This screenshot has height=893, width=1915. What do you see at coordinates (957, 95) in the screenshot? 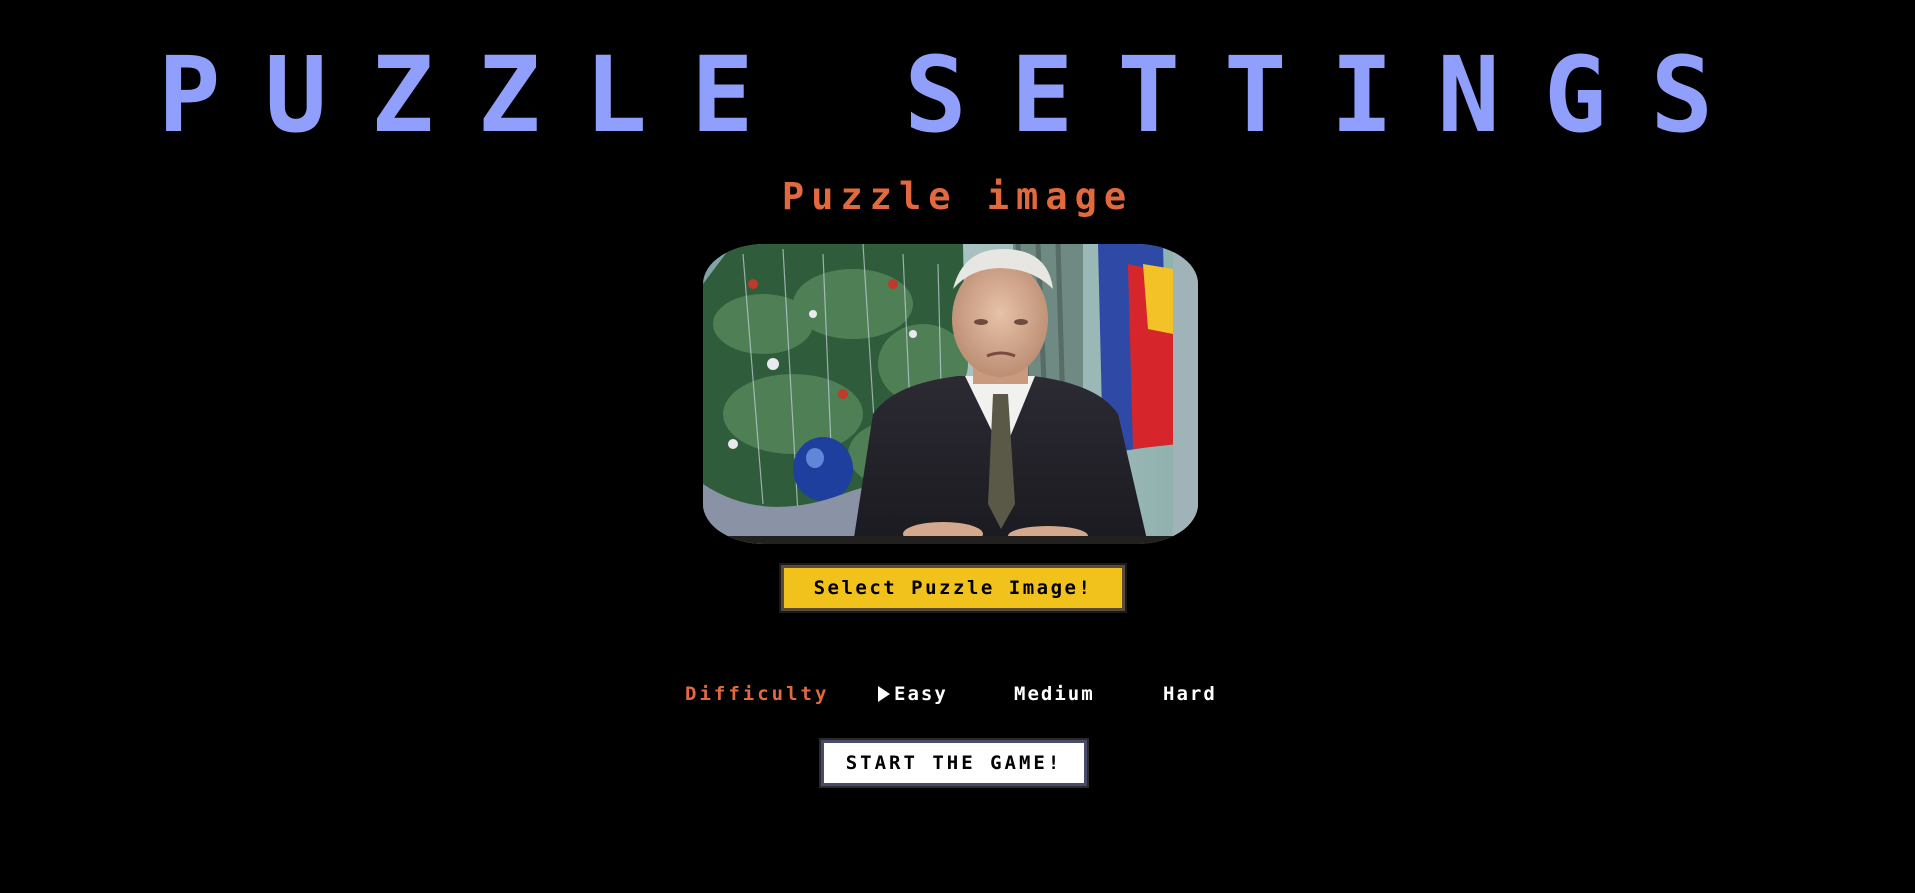
I see `page-title: PUZZLE SETTINGS` at bounding box center [957, 95].